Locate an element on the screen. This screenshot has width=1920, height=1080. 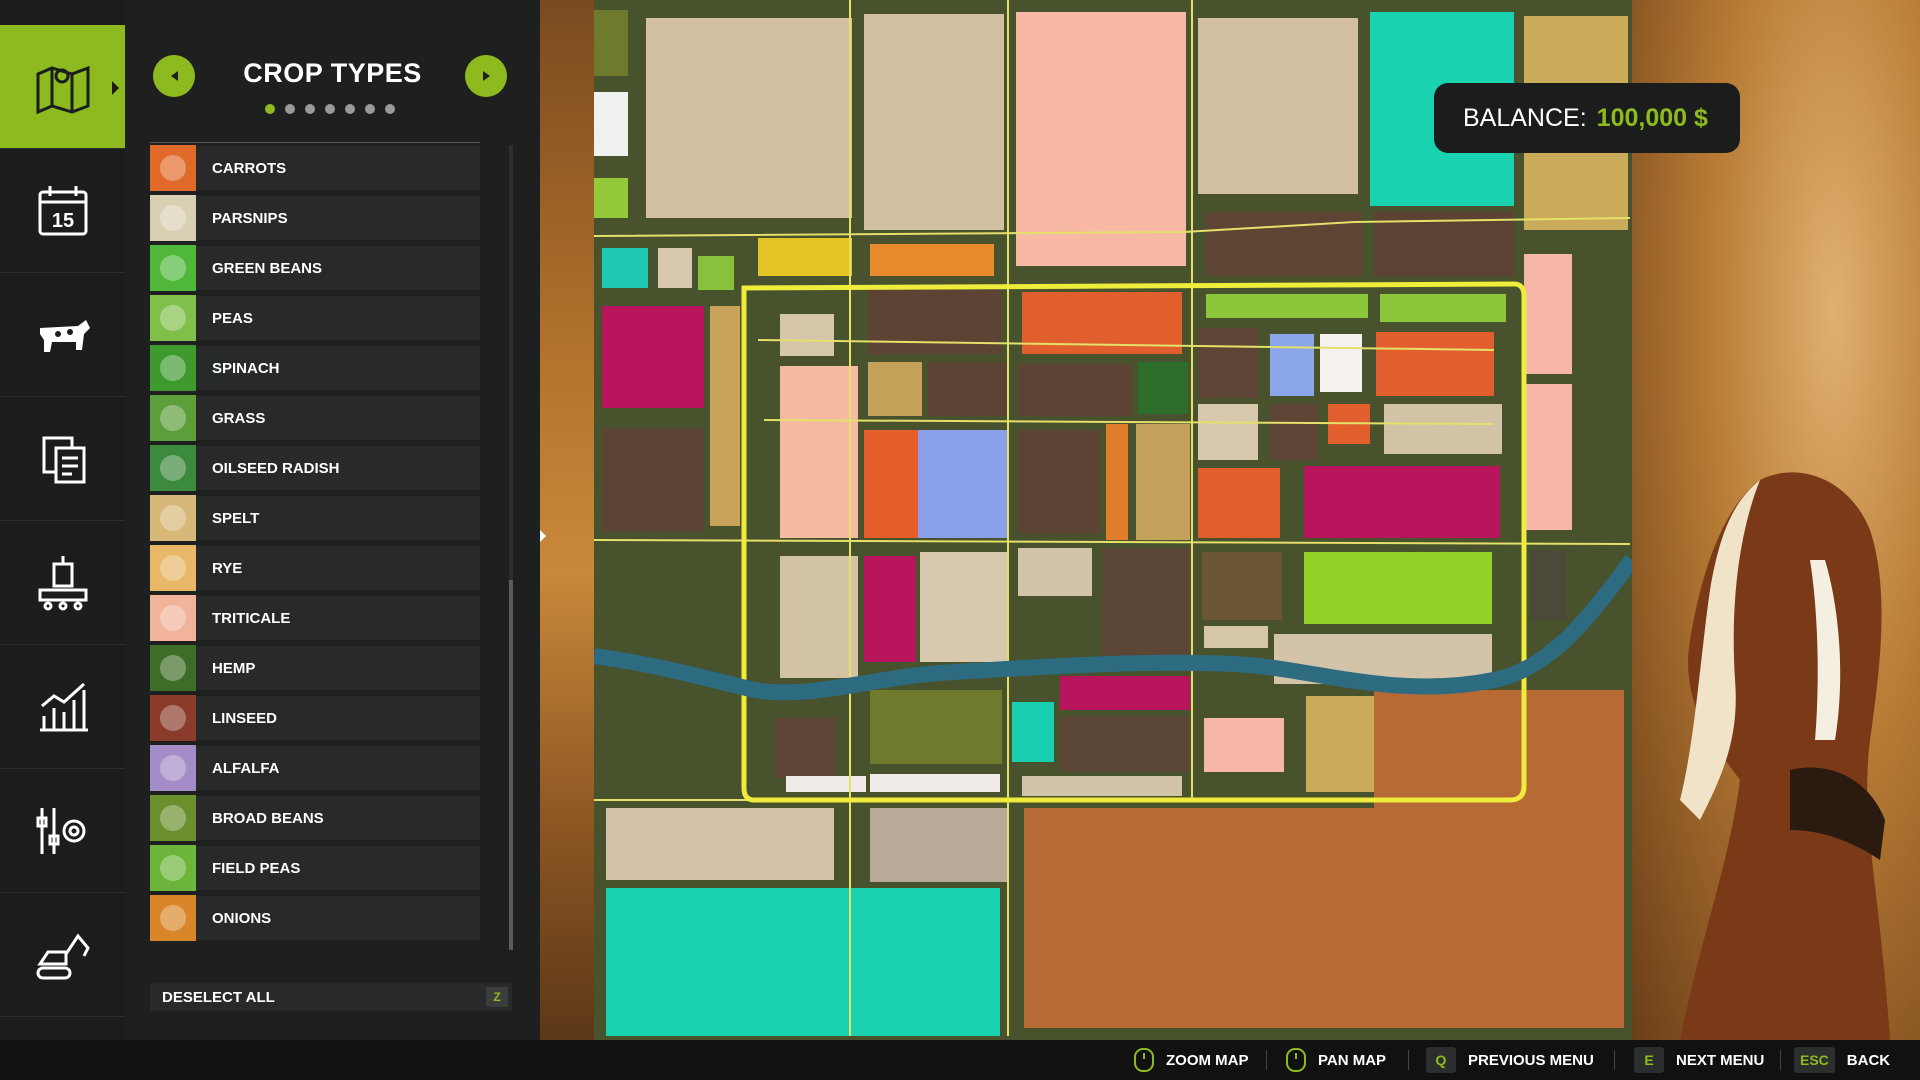
rail-item-map is located at coordinates (62, 87).